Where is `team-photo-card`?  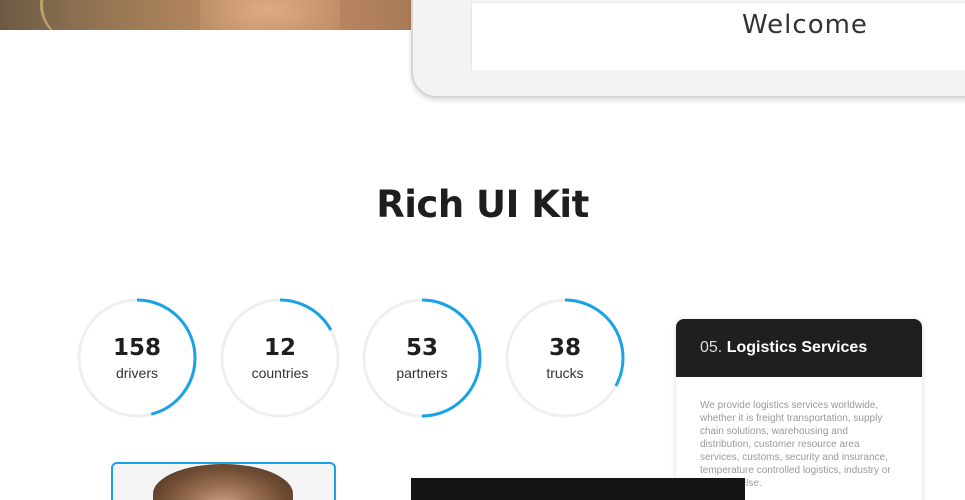 team-photo-card is located at coordinates (223, 481).